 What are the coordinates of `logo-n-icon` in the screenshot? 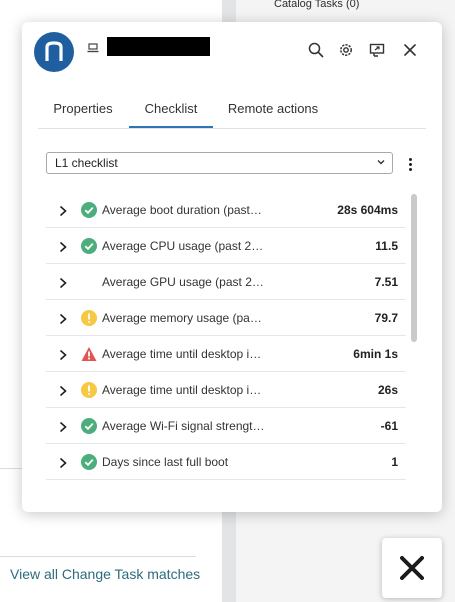 It's located at (54, 51).